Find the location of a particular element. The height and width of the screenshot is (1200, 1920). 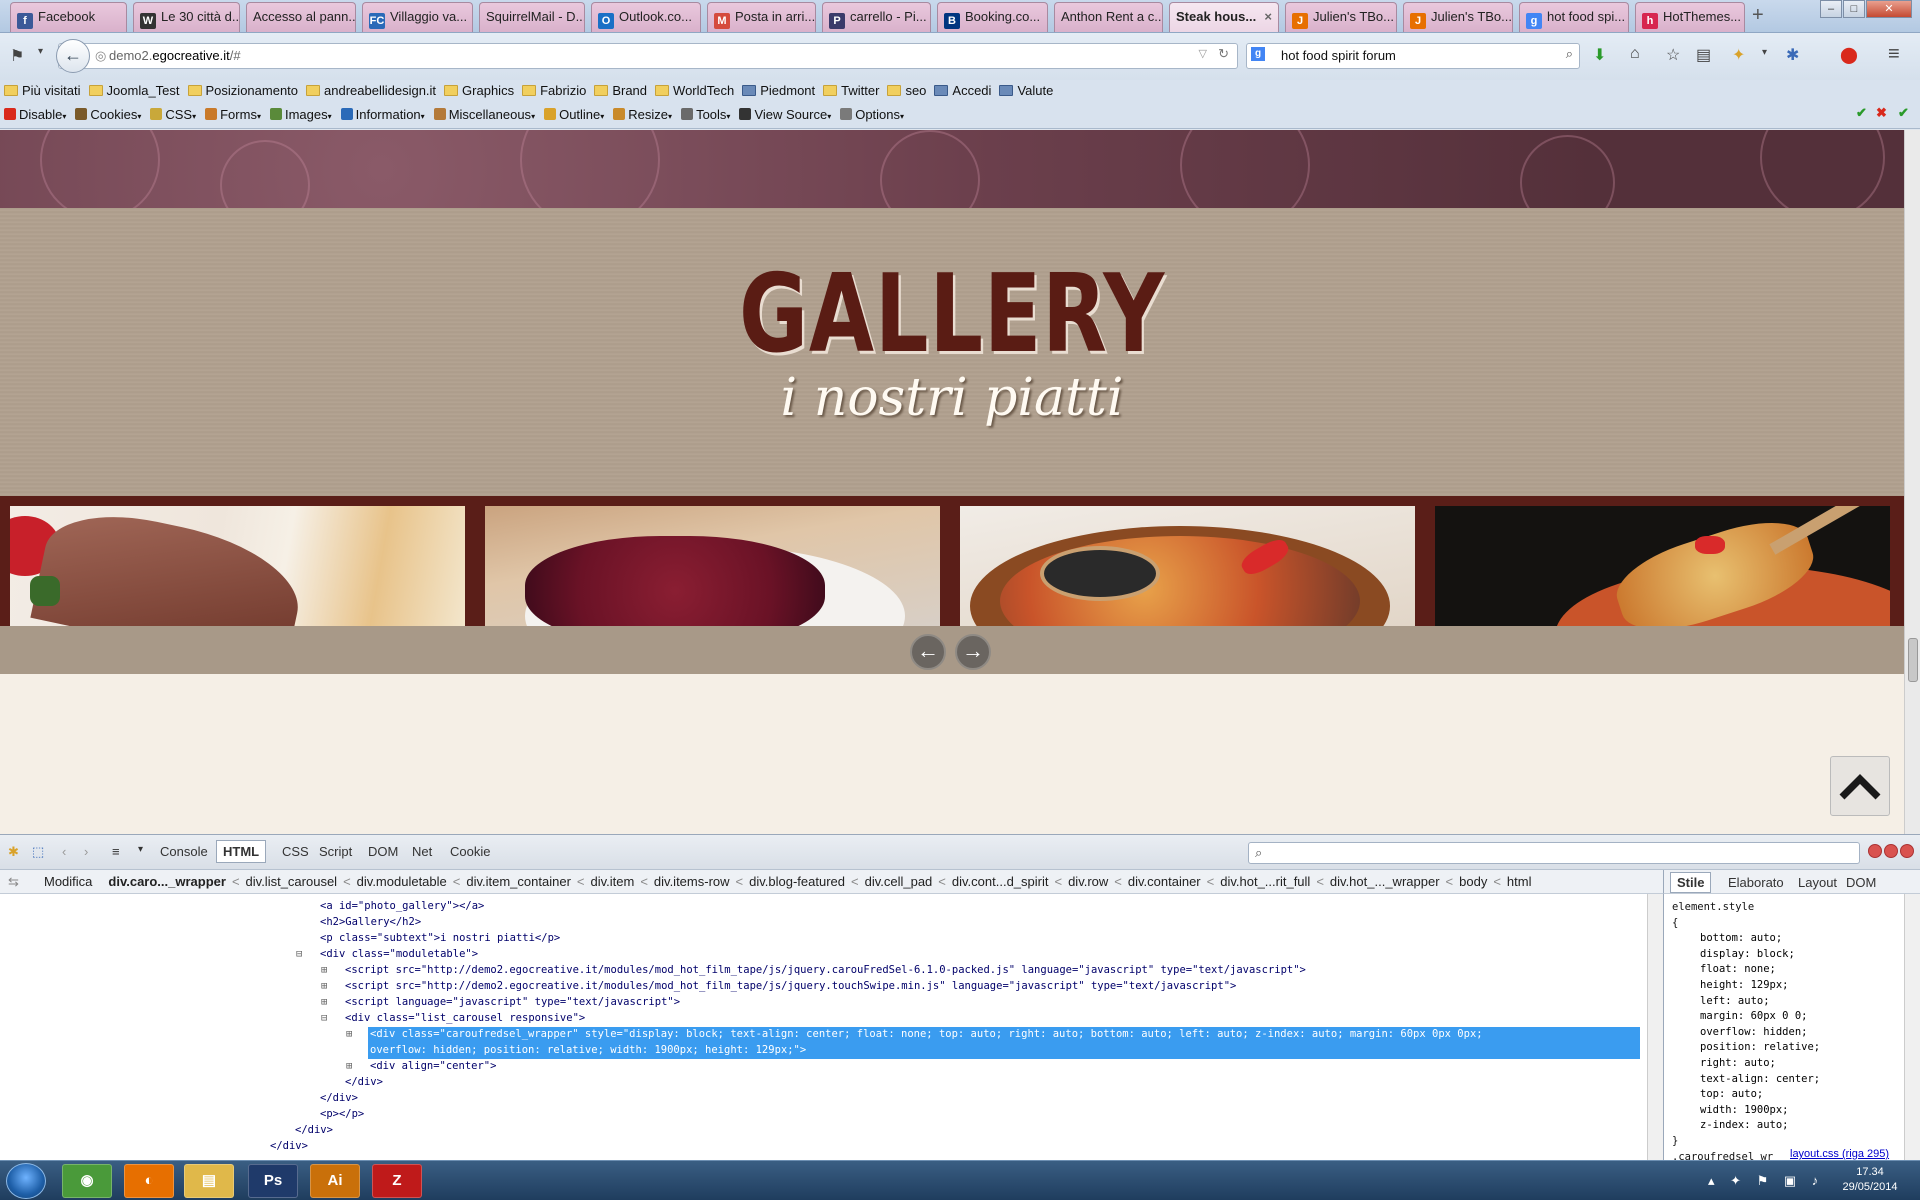

css-property: display: block; is located at coordinates (1788, 955).